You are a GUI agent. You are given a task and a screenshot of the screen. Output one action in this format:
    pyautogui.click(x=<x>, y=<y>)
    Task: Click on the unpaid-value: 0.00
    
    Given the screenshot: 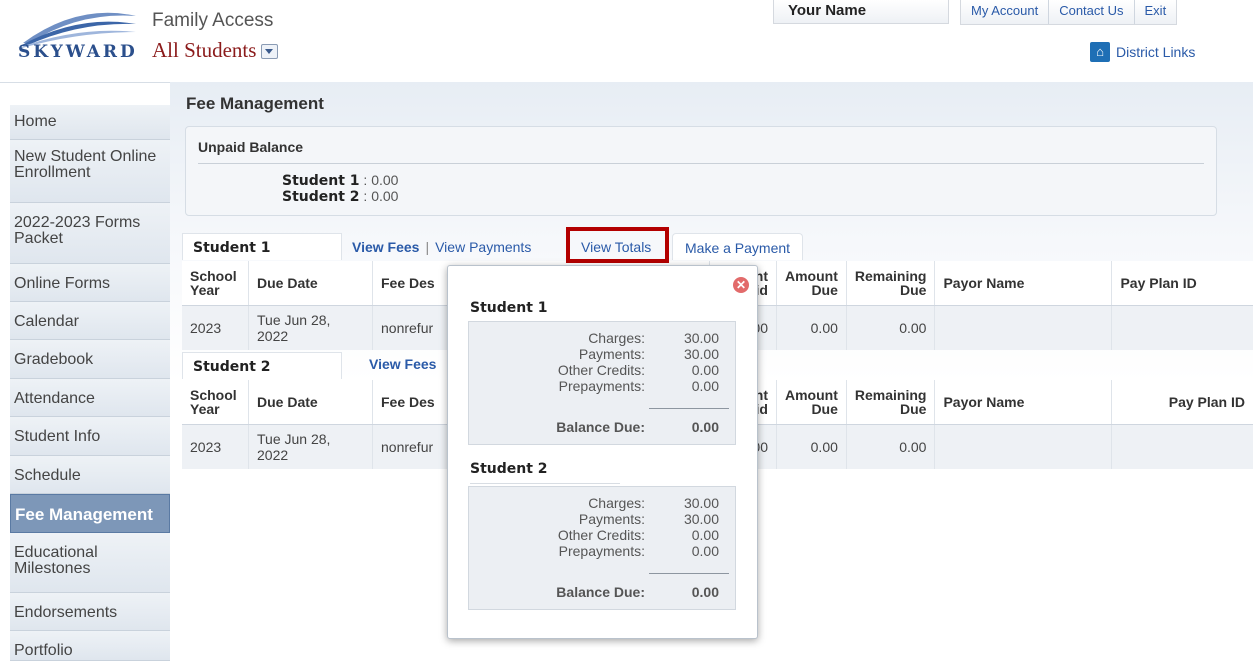 What is the action you would take?
    pyautogui.click(x=385, y=180)
    